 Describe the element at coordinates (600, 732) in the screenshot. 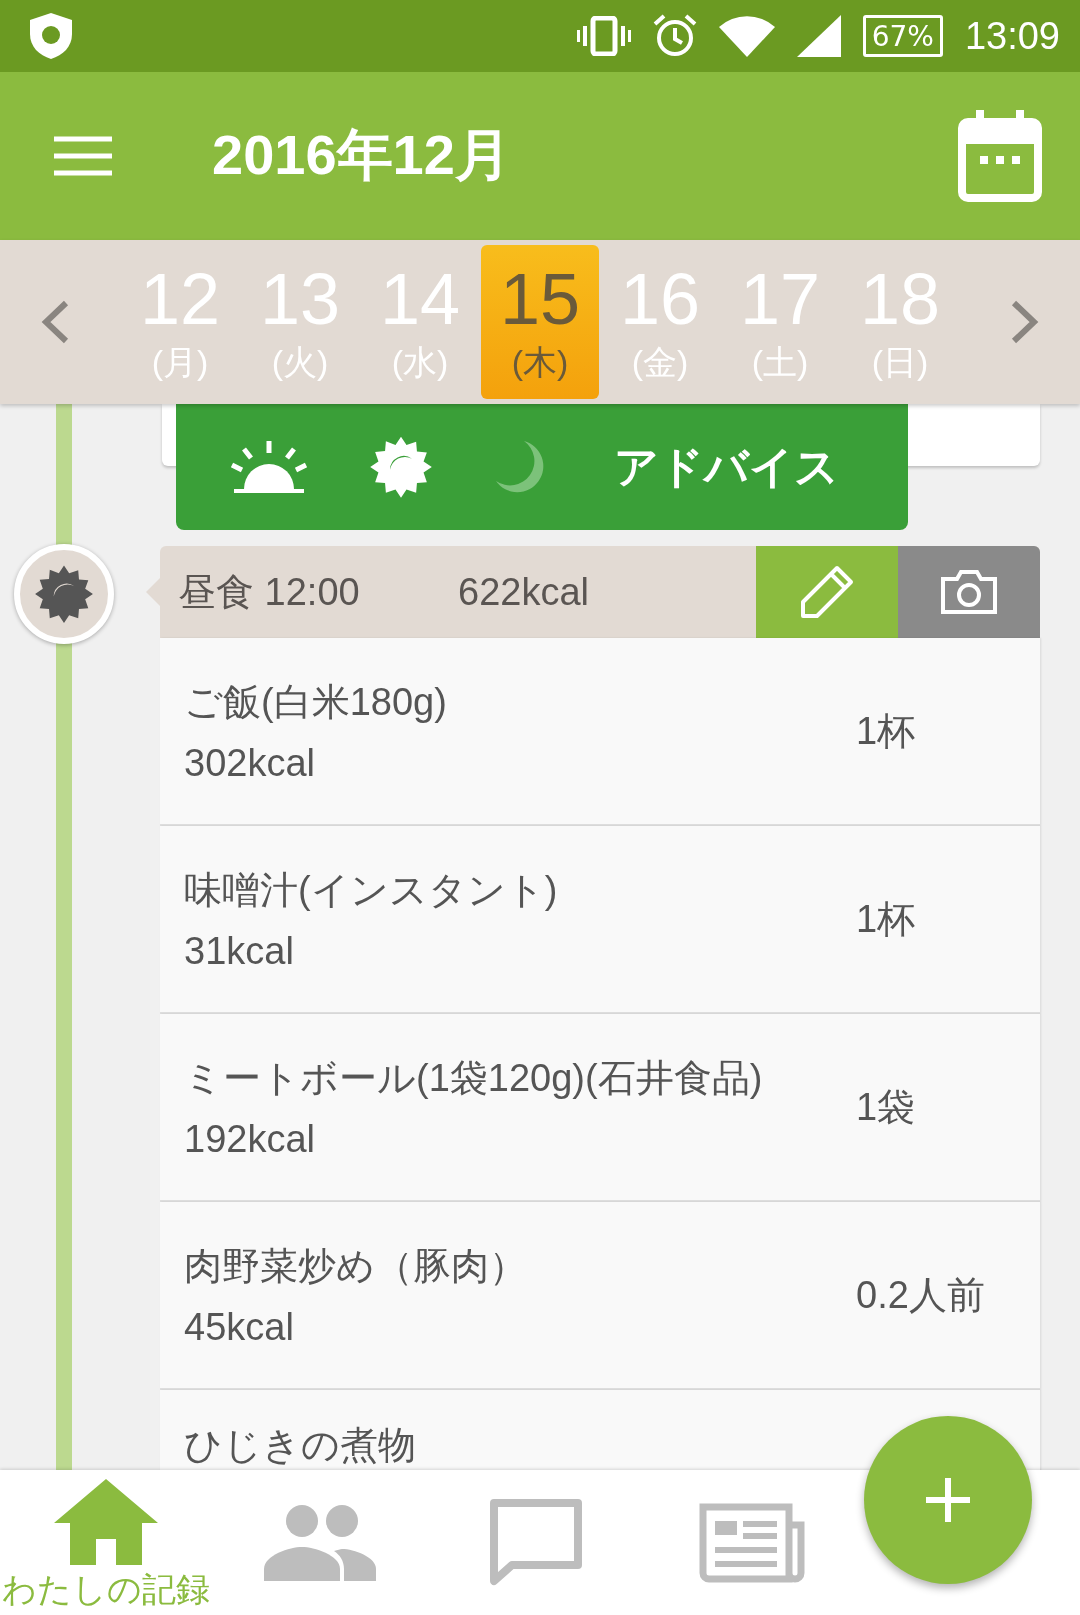

I see `food-row: ご飯(白米180g) 302kcal 1杯` at that location.